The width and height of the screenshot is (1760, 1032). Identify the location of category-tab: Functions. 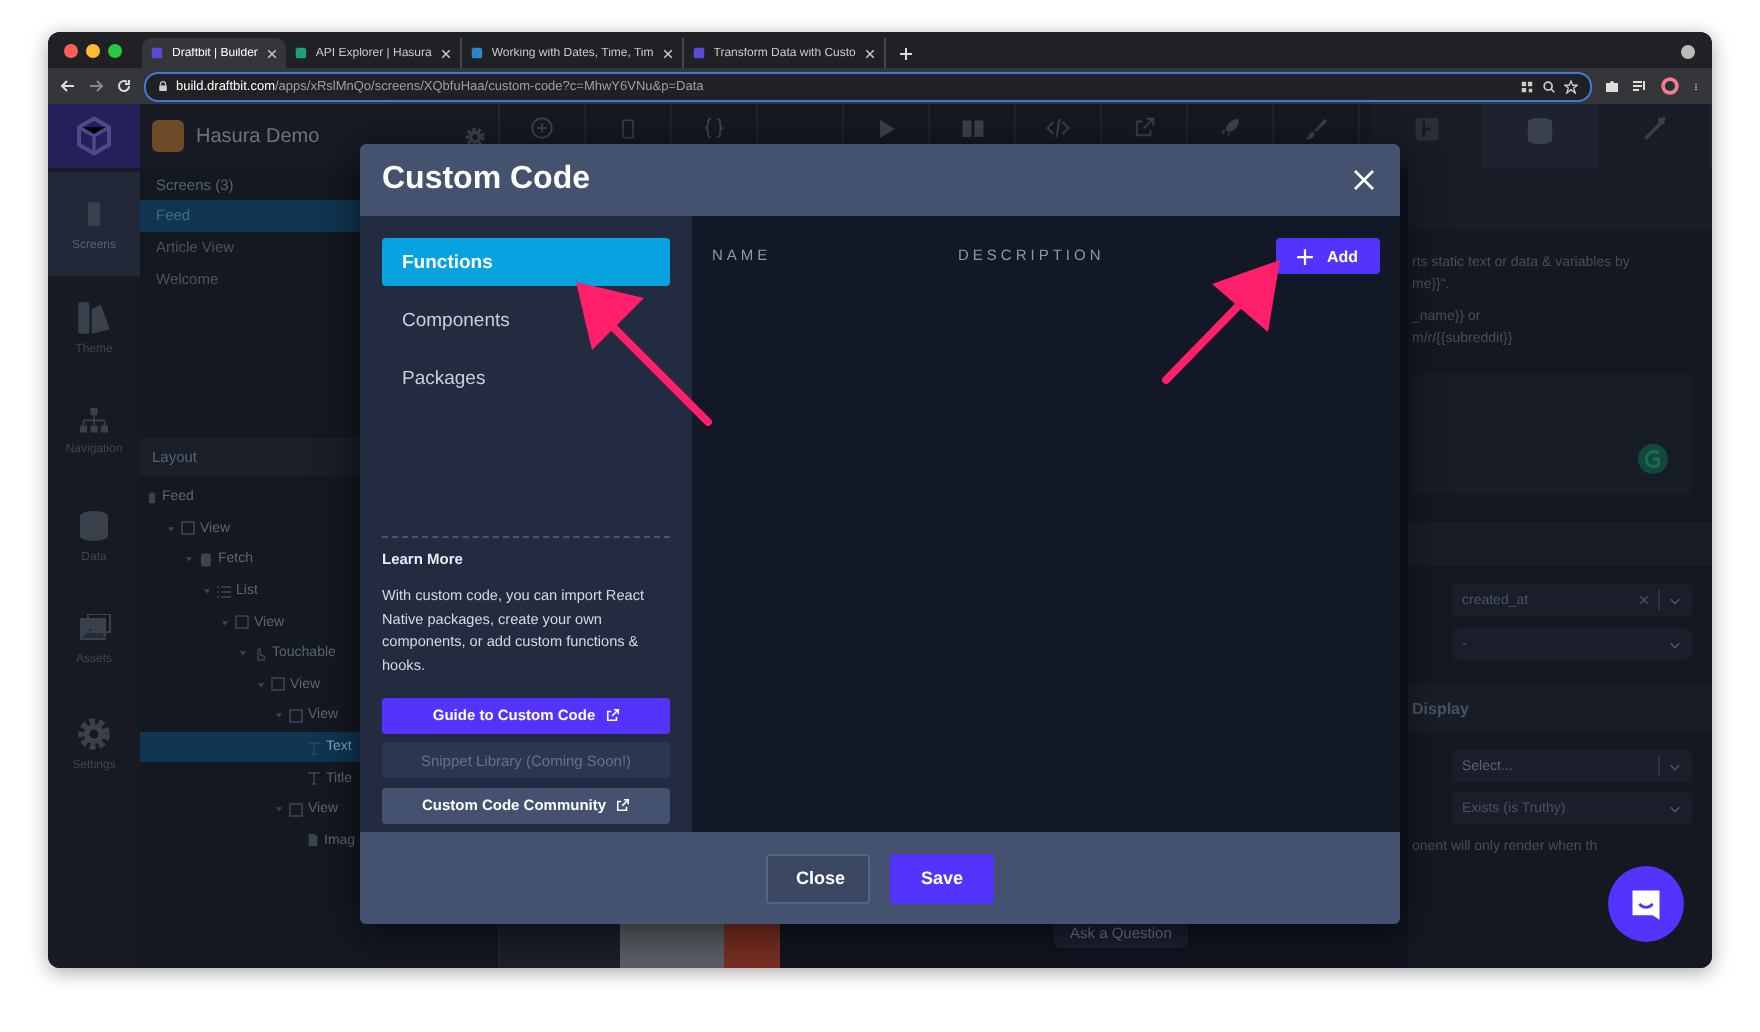
(526, 262).